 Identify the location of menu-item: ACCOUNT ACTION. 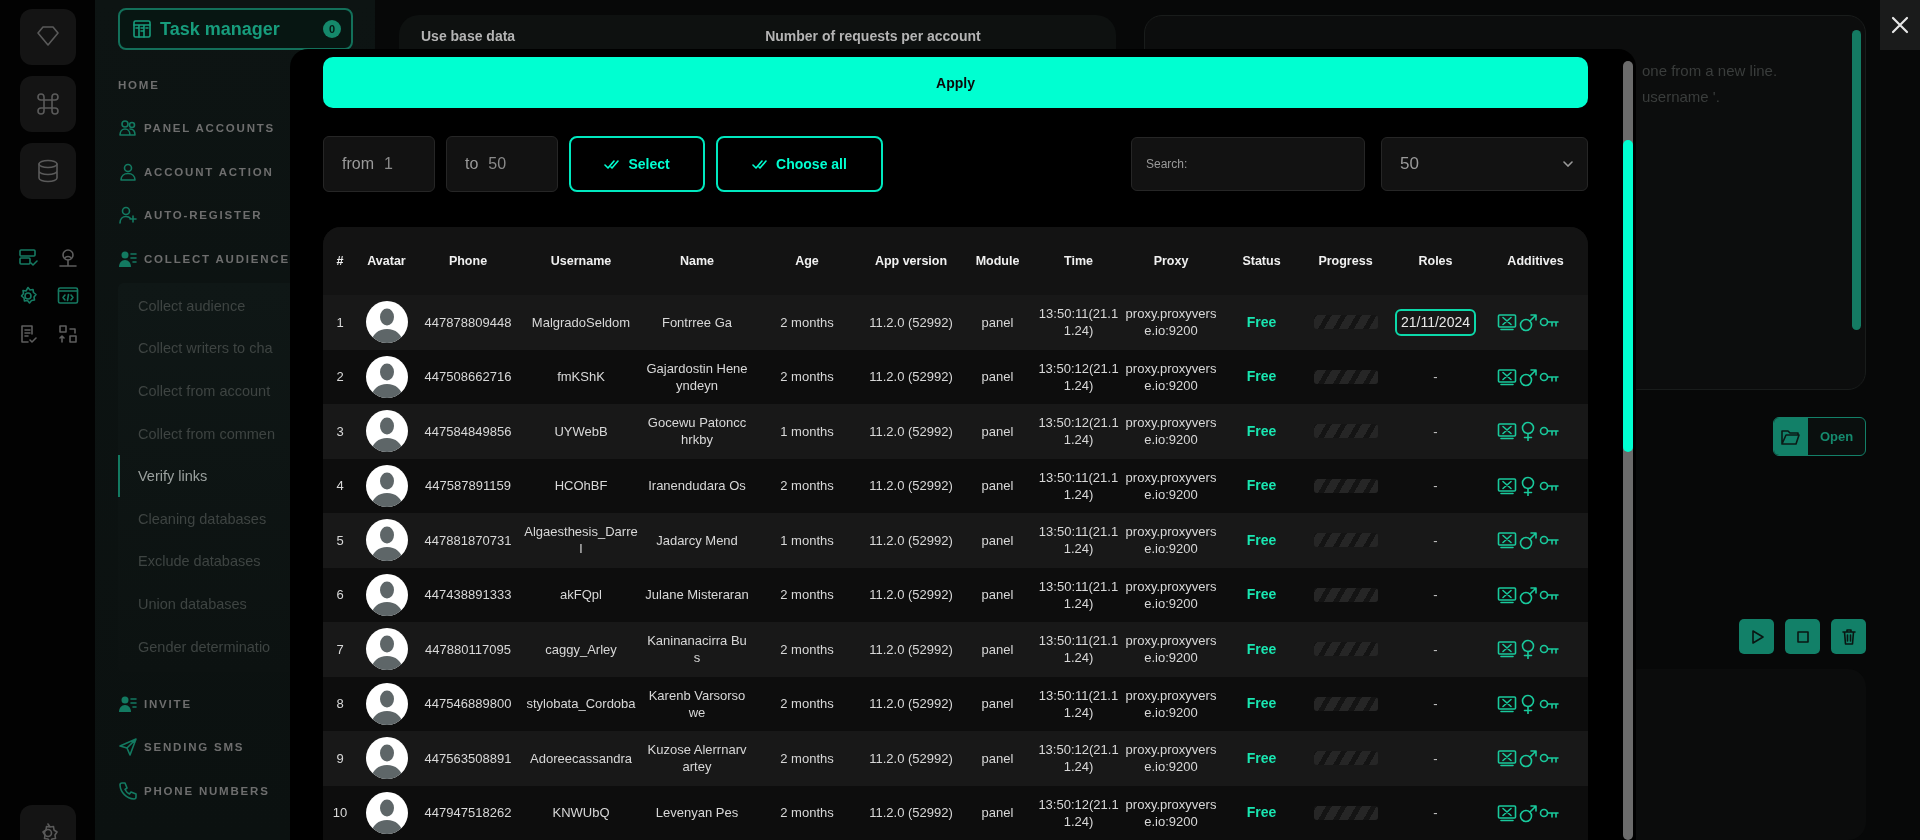
(209, 171).